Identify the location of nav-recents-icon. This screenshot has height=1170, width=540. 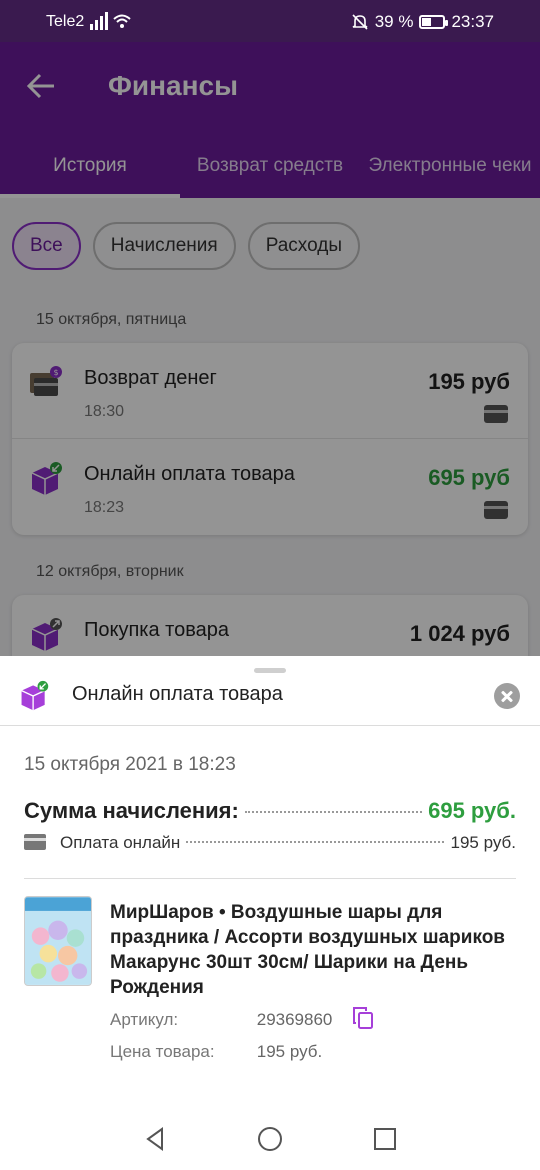
(385, 1139).